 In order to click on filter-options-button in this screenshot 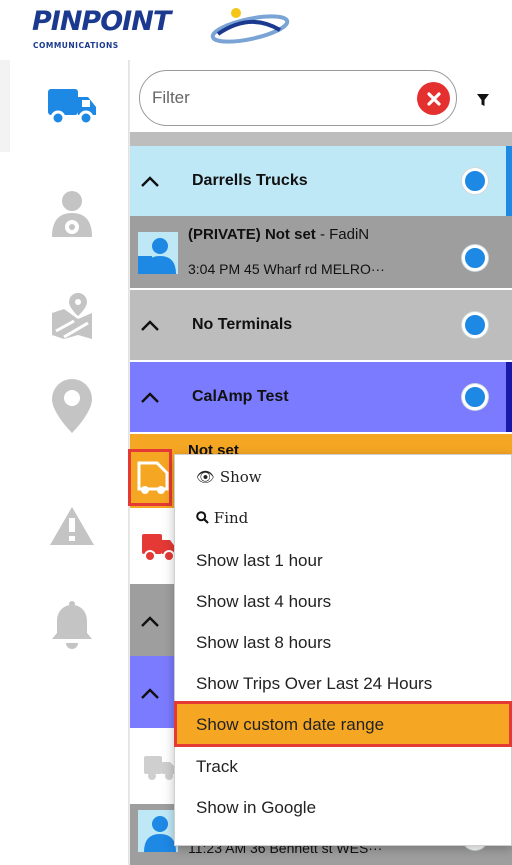, I will do `click(483, 100)`.